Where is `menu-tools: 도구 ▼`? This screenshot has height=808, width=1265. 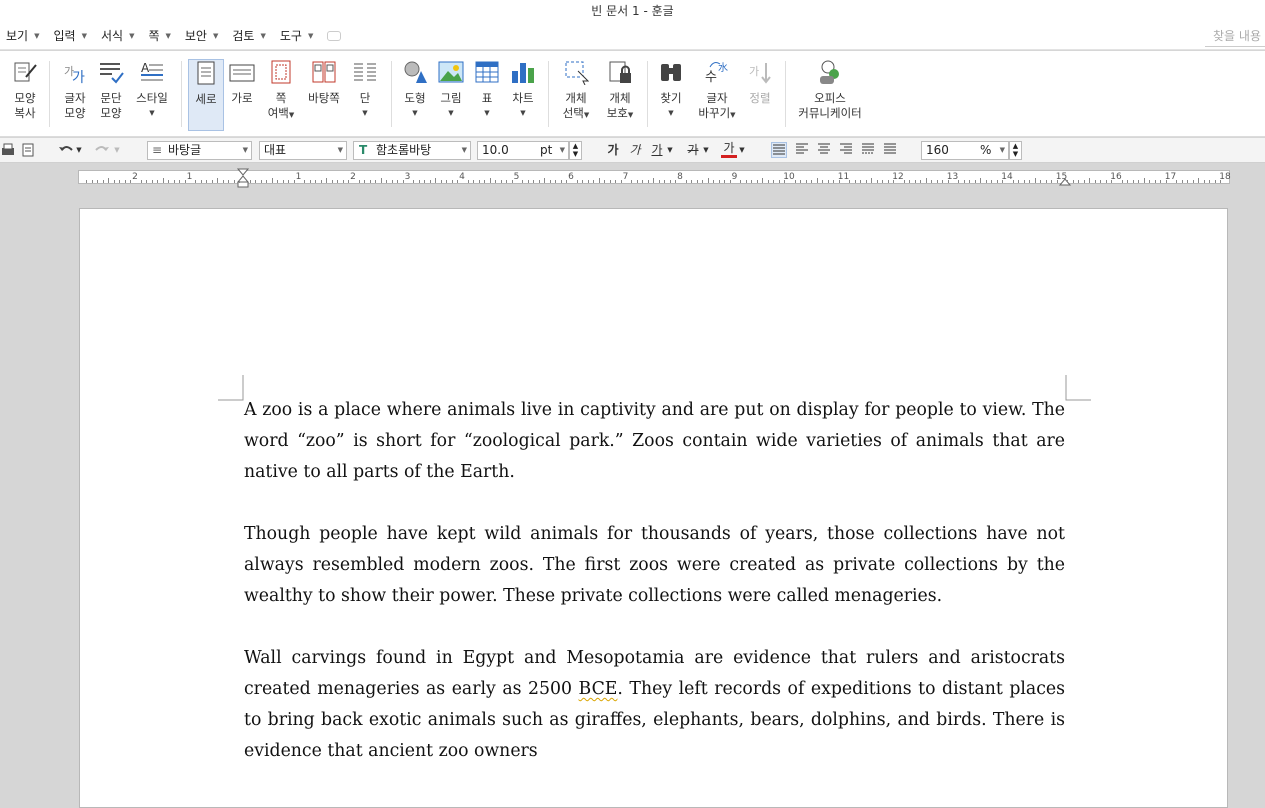 menu-tools: 도구 ▼ is located at coordinates (297, 36).